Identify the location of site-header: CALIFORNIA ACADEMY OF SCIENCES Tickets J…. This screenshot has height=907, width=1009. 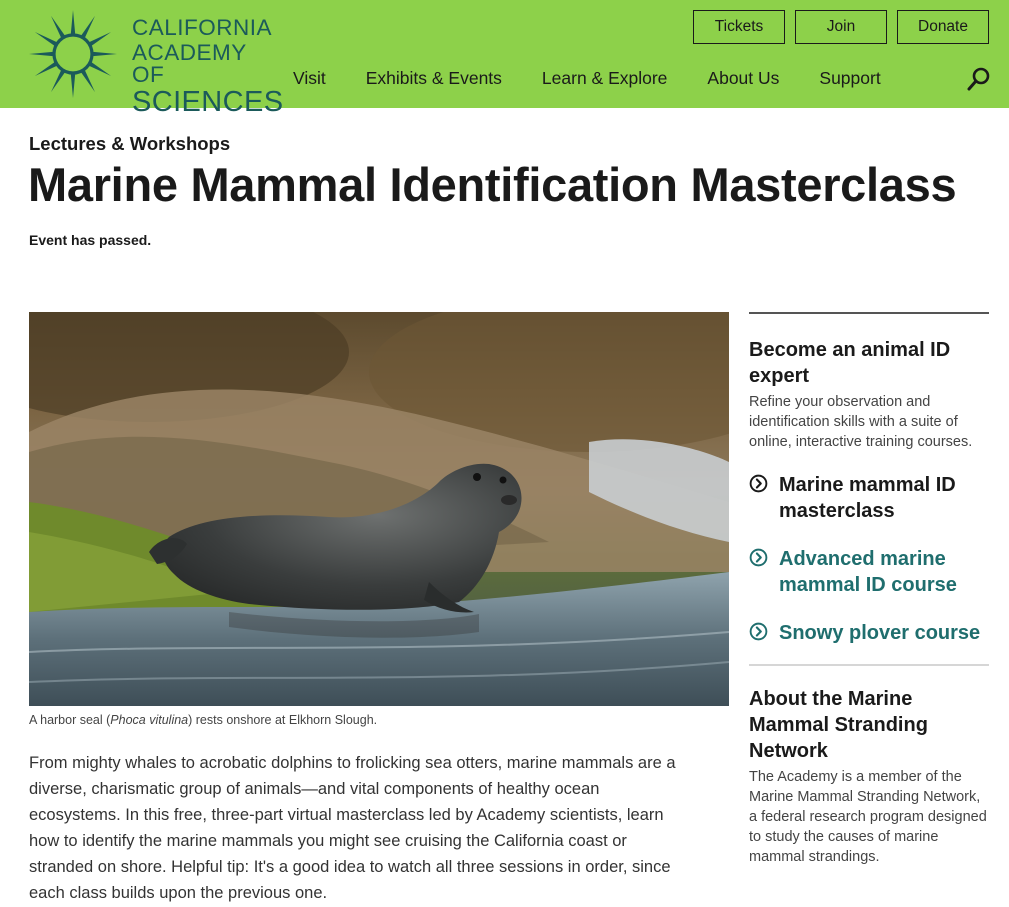
(504, 58).